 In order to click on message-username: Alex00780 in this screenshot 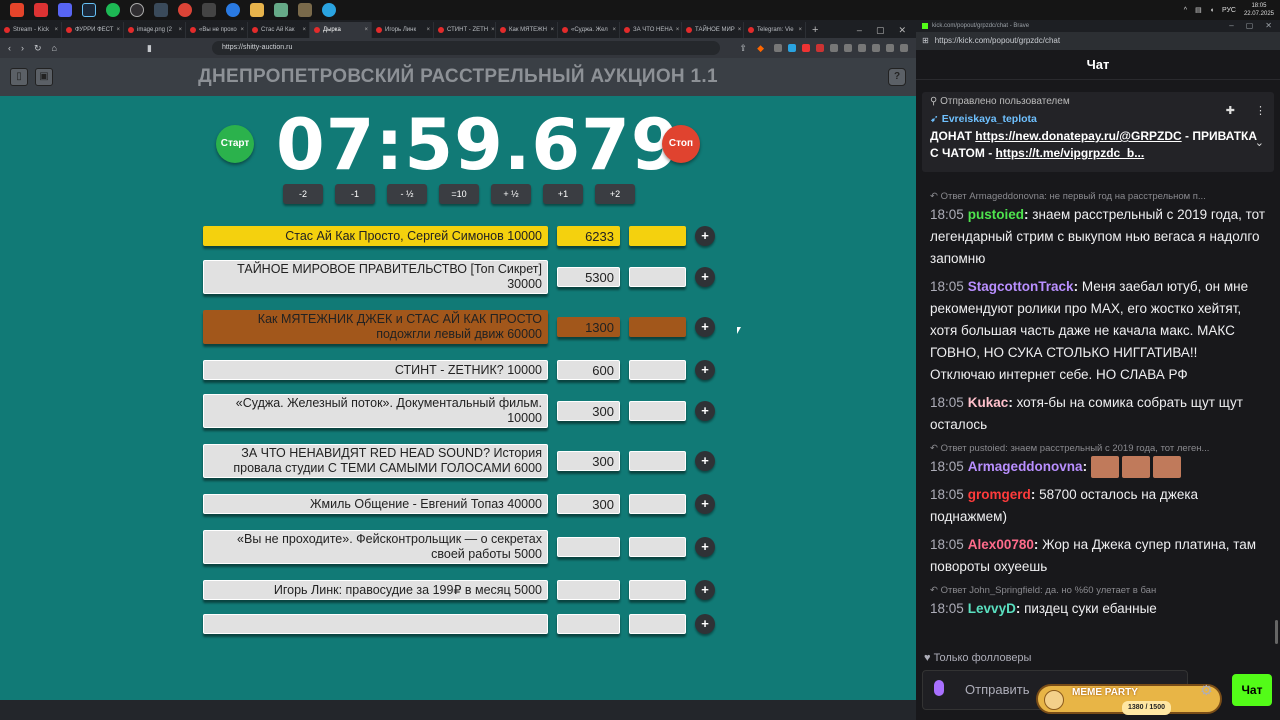, I will do `click(1001, 544)`.